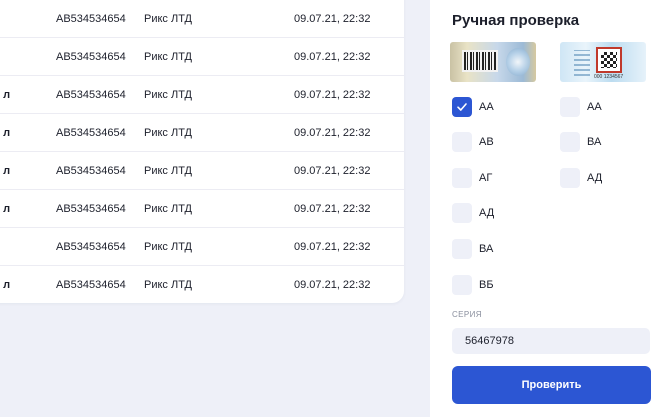 The image size is (664, 417). I want to click on checkbox-av: АВ, so click(473, 142).